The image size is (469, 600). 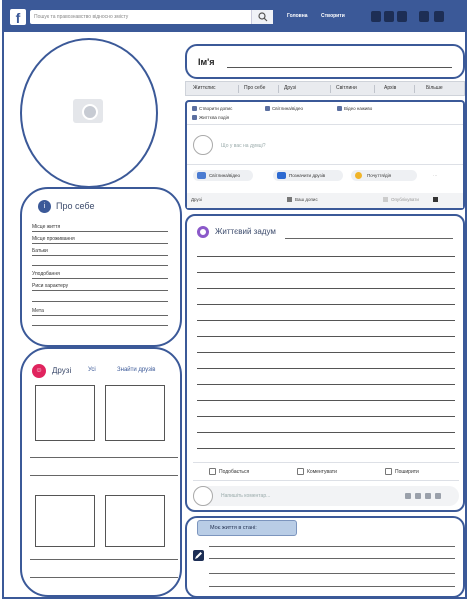 I want to click on create-post-icon, so click(x=194, y=108).